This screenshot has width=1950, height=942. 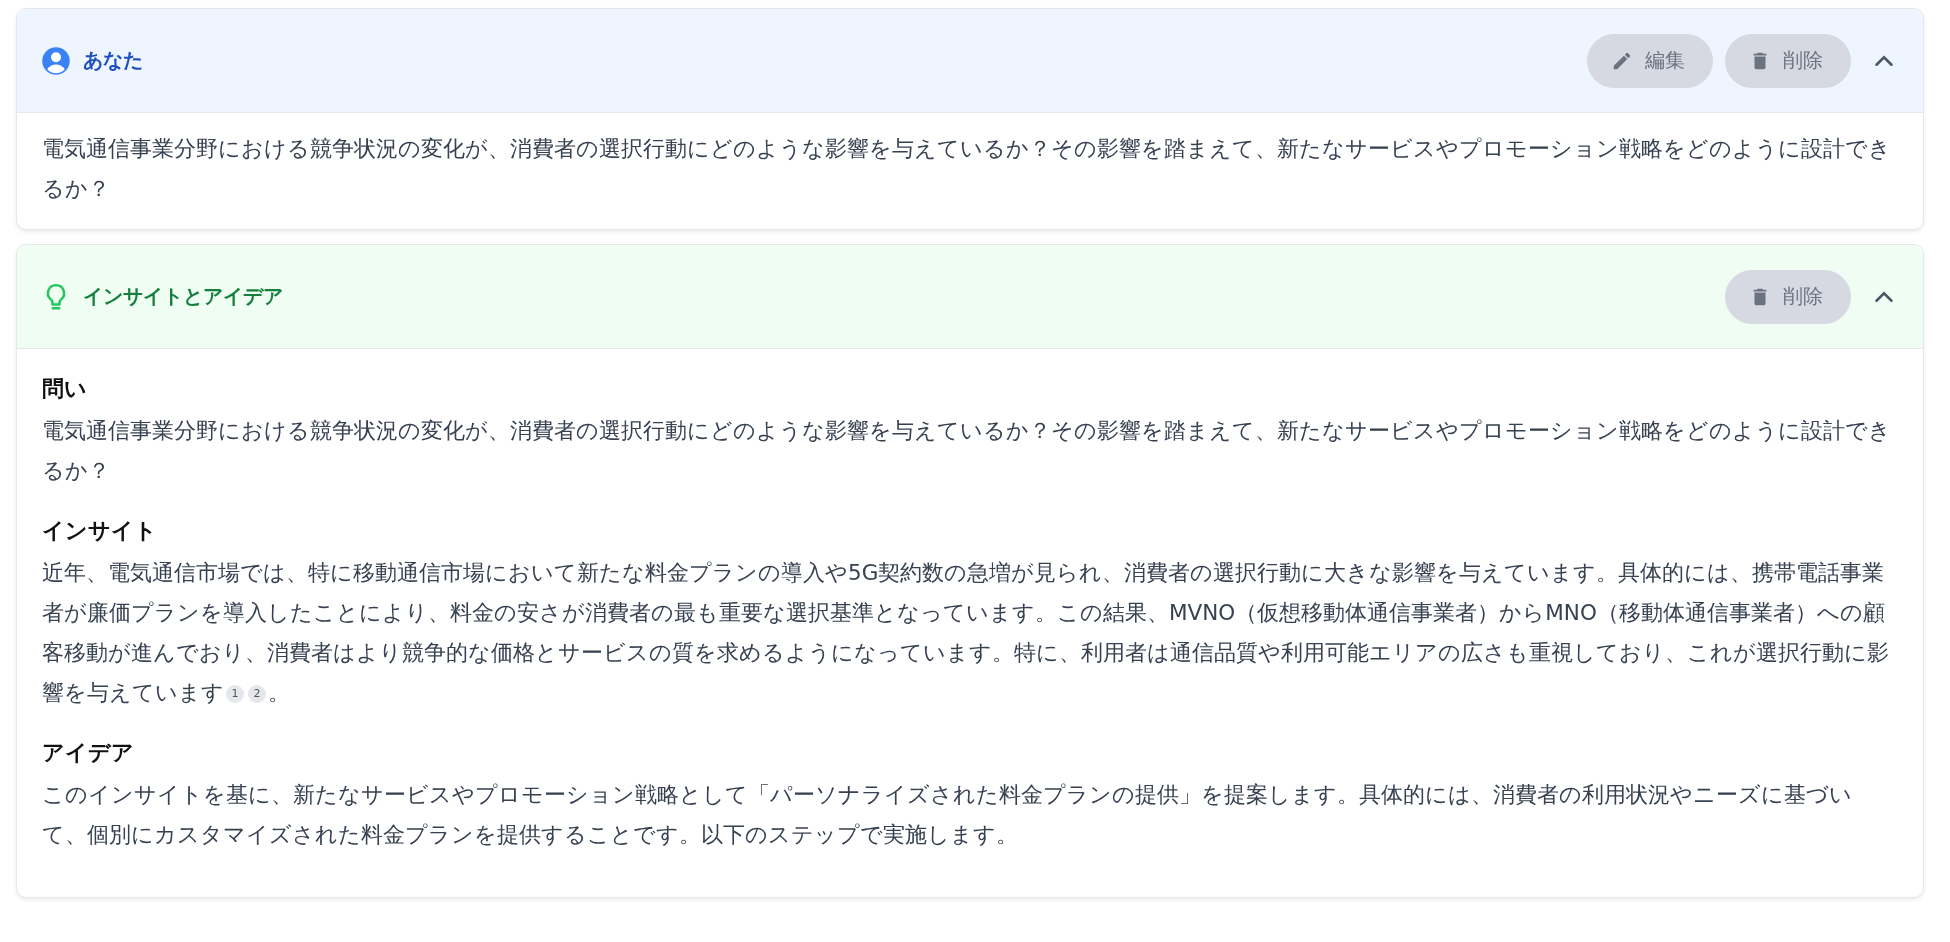 What do you see at coordinates (56, 60) in the screenshot?
I see `user-avatar-icon` at bounding box center [56, 60].